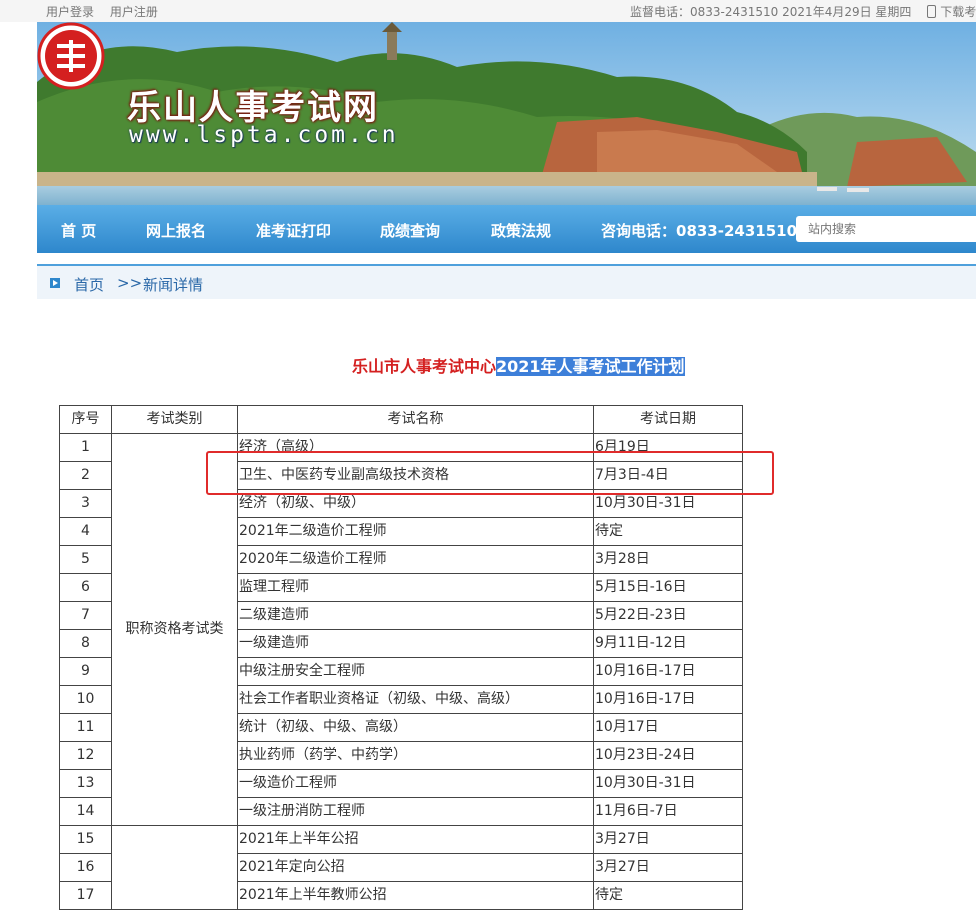 The width and height of the screenshot is (976, 910). I want to click on row-seq: 5, so click(85, 559).